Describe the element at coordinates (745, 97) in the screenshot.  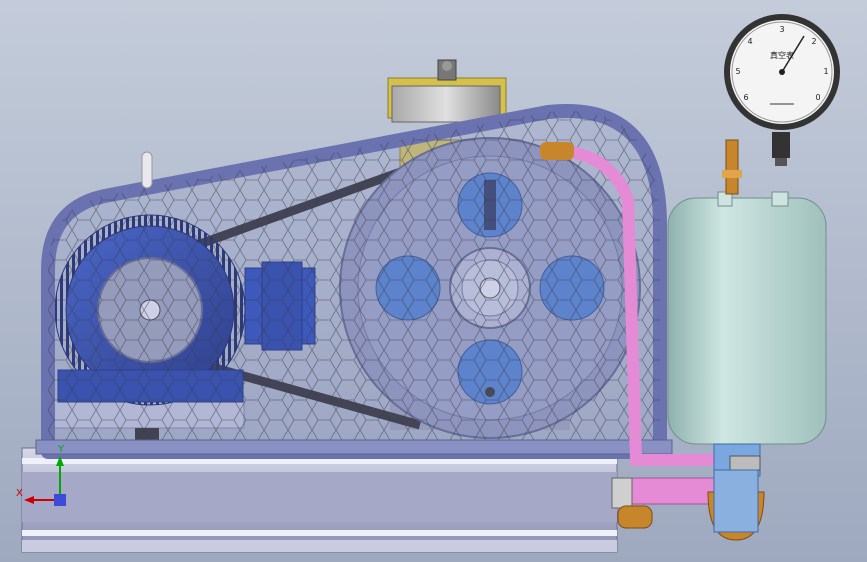
I see `gauge-tick-6: 6` at that location.